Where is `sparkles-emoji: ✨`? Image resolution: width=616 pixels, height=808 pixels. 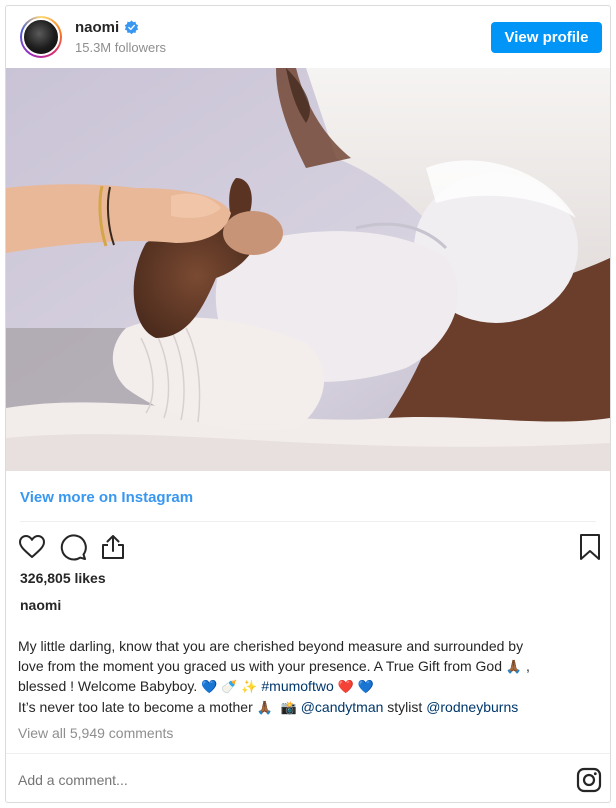
sparkles-emoji: ✨ is located at coordinates (249, 687).